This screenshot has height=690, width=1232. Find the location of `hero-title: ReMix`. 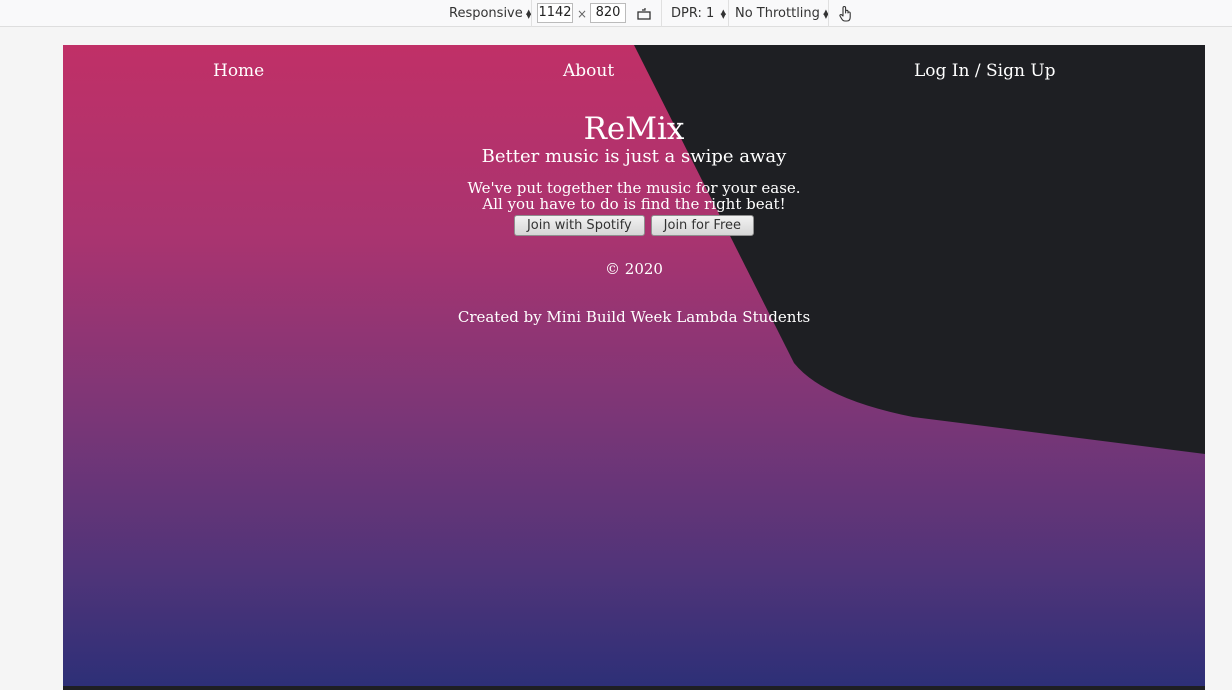

hero-title: ReMix is located at coordinates (634, 129).